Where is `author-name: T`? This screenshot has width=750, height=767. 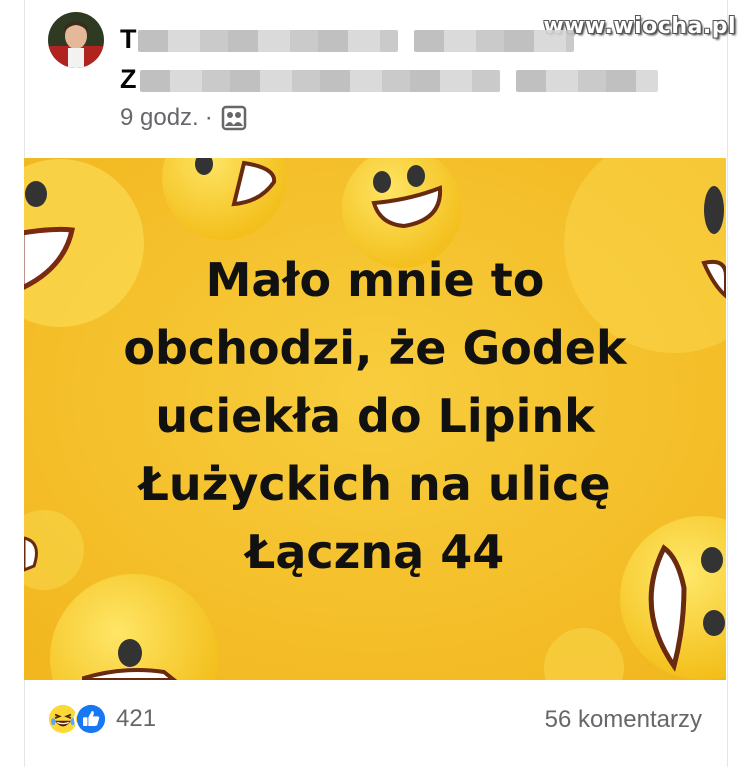
author-name: T is located at coordinates (128, 39).